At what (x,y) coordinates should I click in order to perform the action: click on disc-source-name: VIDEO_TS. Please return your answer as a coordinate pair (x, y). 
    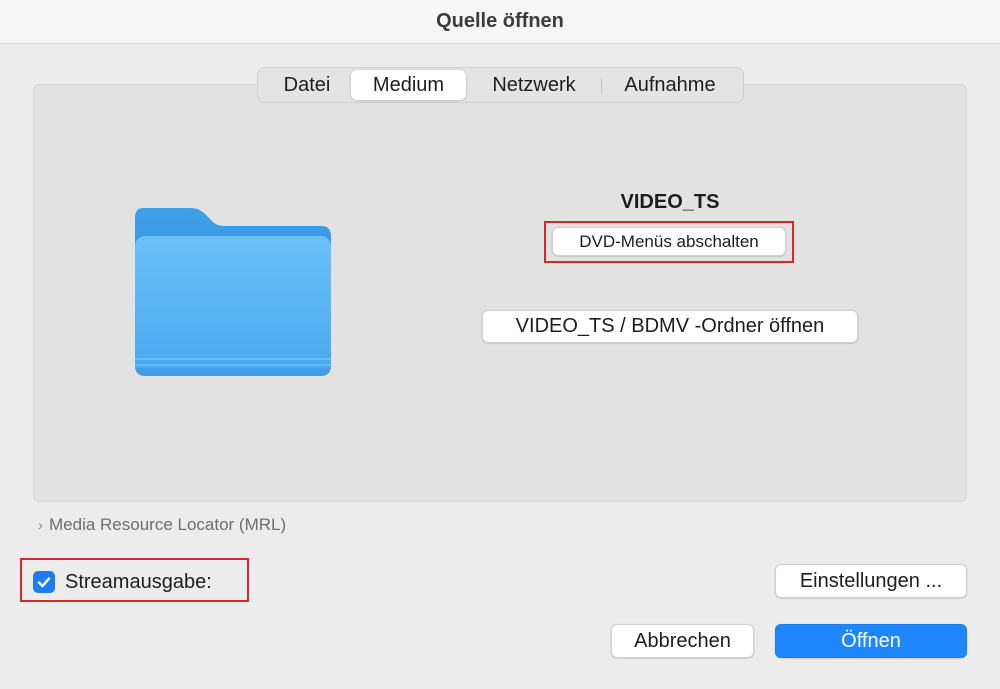
    Looking at the image, I should click on (670, 202).